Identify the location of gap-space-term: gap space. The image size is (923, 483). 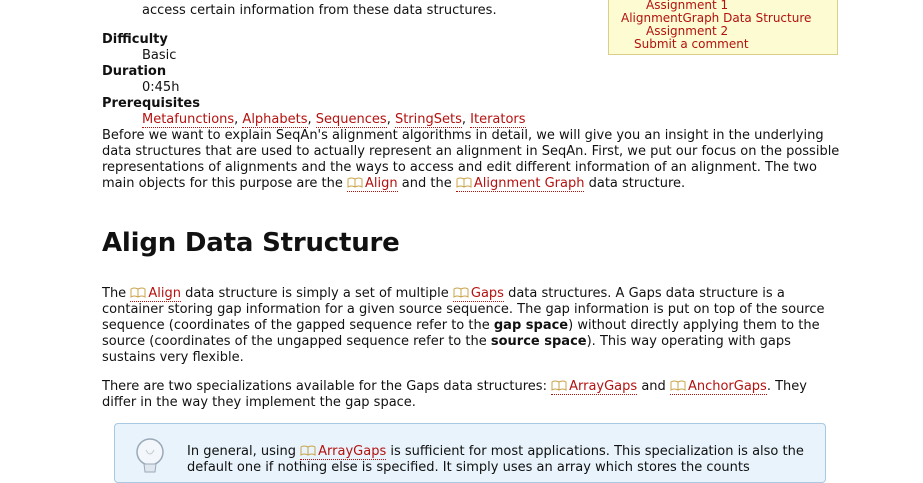
(531, 325).